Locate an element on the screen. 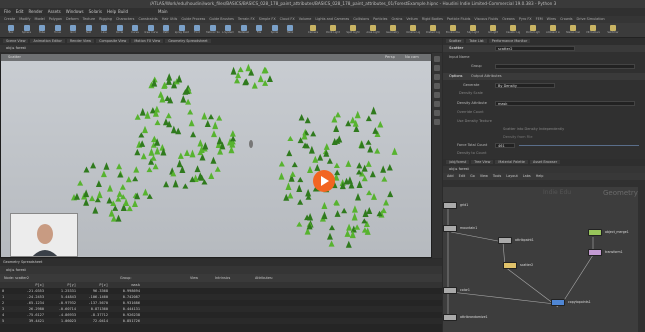 This screenshot has height=332, width=645. viewport-tab-2: Render View is located at coordinates (80, 41).